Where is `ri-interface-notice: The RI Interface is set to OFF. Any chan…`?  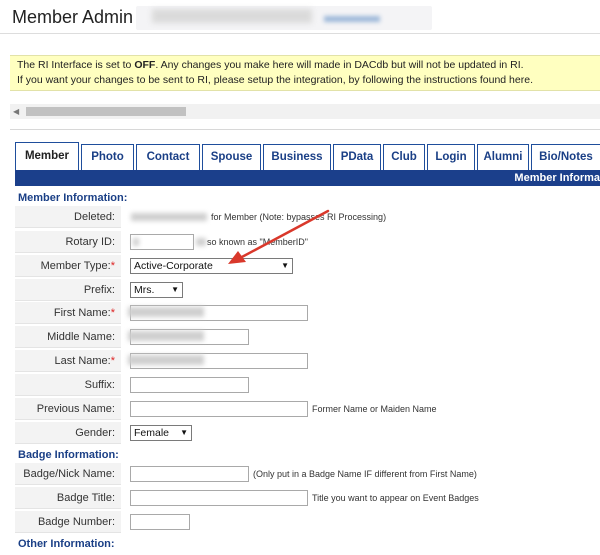
ri-interface-notice: The RI Interface is set to OFF. Any chan… is located at coordinates (305, 73).